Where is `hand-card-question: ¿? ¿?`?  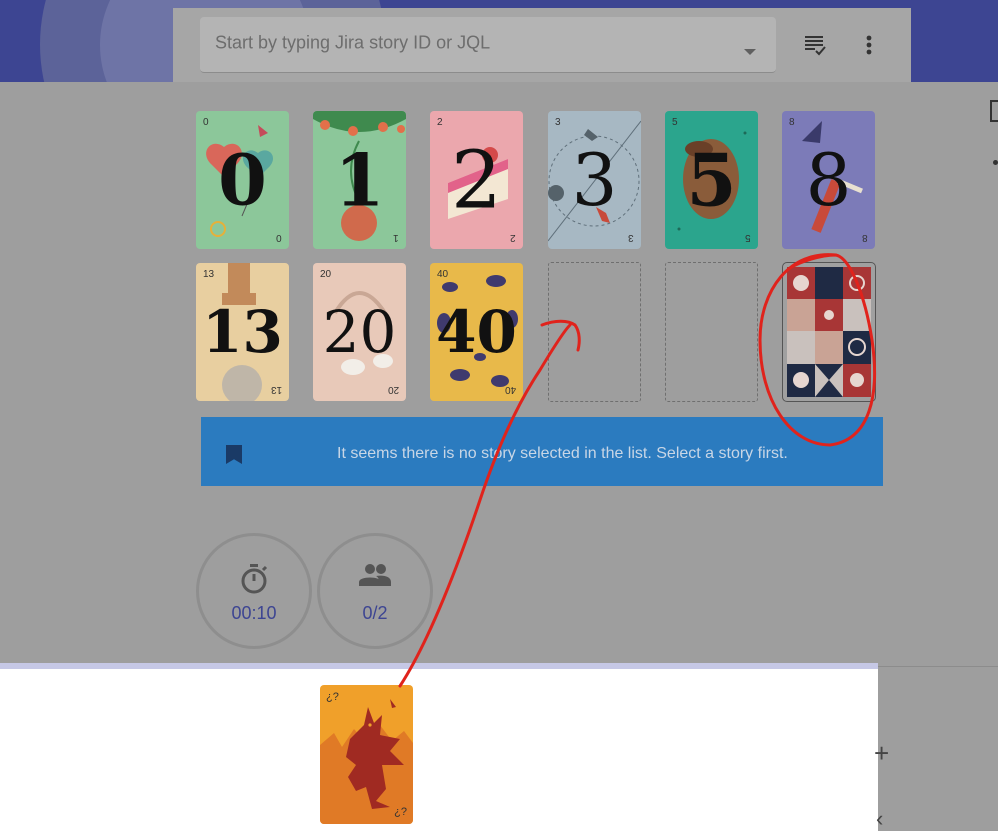
hand-card-question: ¿? ¿? is located at coordinates (366, 754).